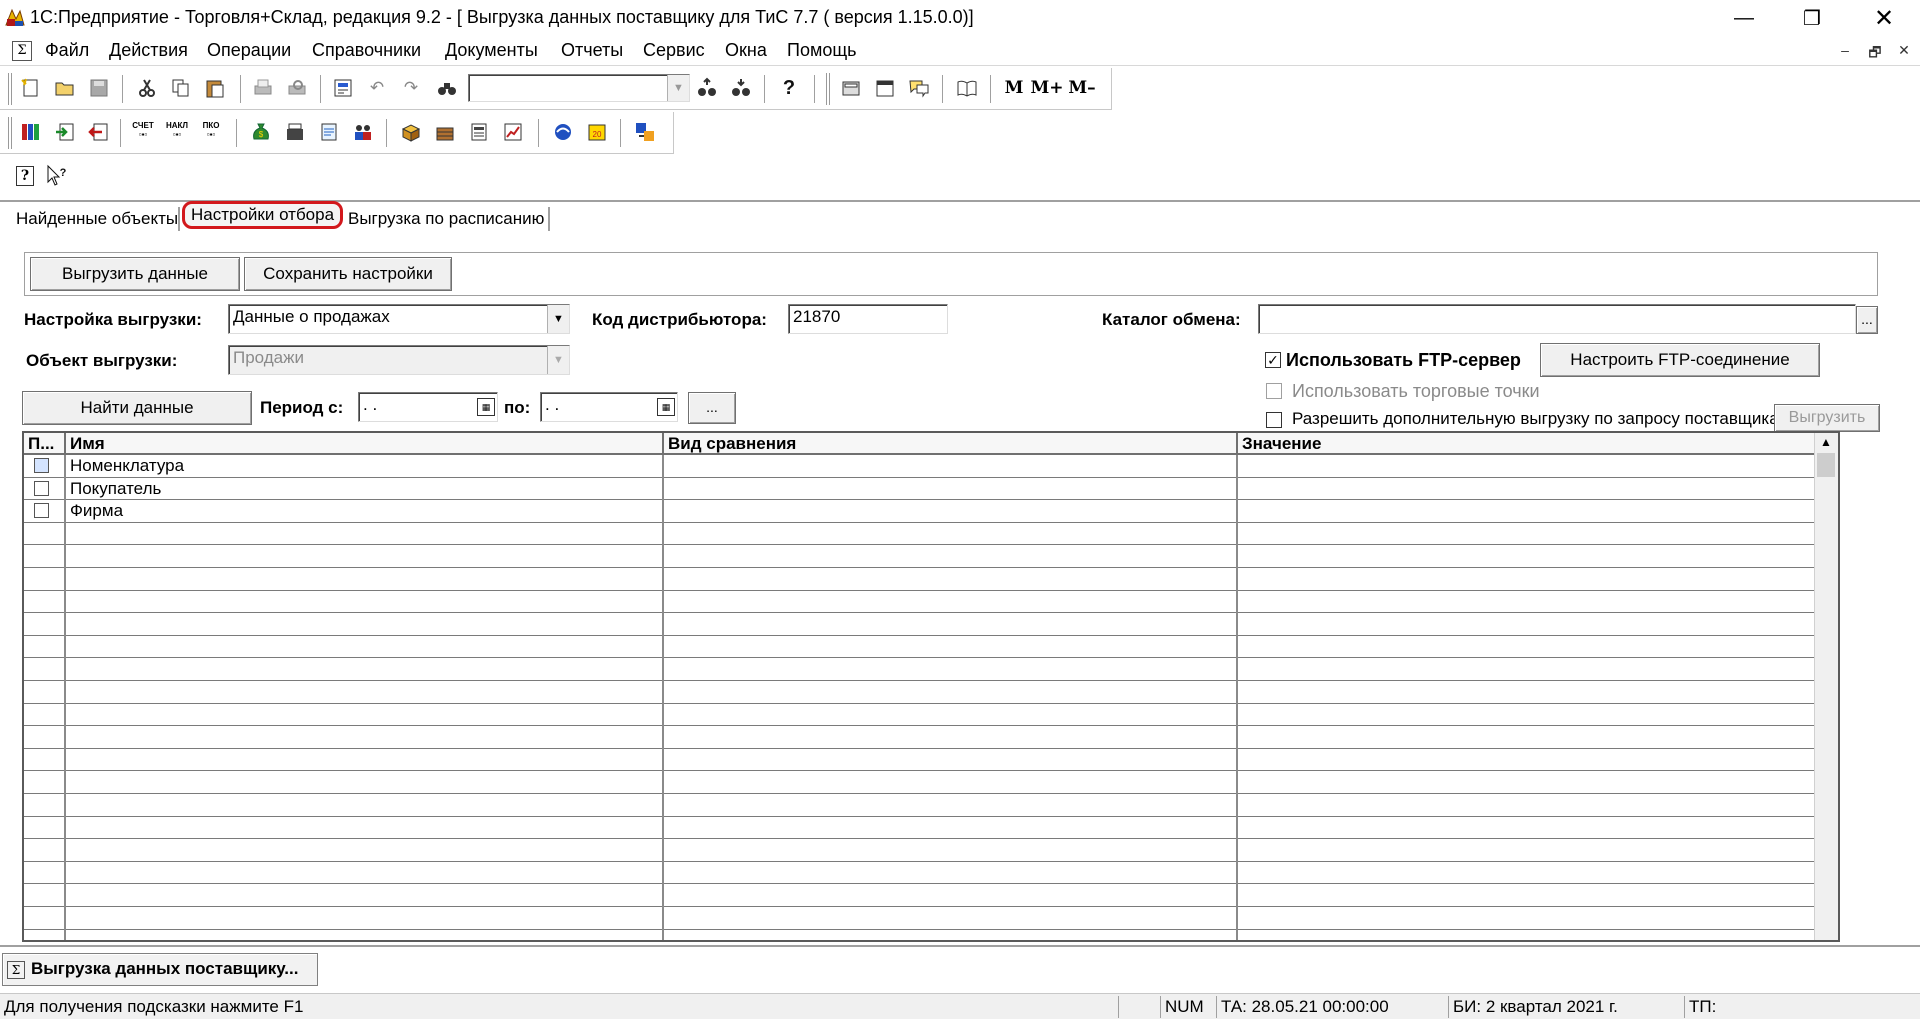 This screenshot has height=1019, width=1920. I want to click on mdi-restore-button: 🗗, so click(1875, 52).